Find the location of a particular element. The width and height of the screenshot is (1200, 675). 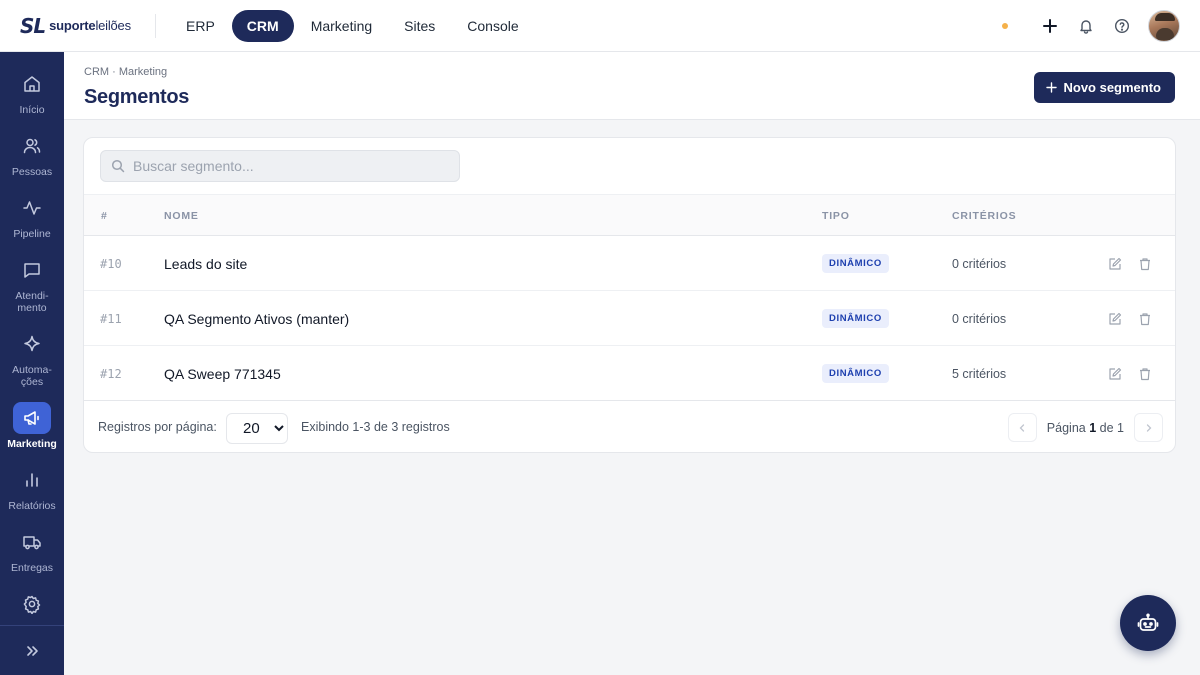

users-icon is located at coordinates (32, 146).